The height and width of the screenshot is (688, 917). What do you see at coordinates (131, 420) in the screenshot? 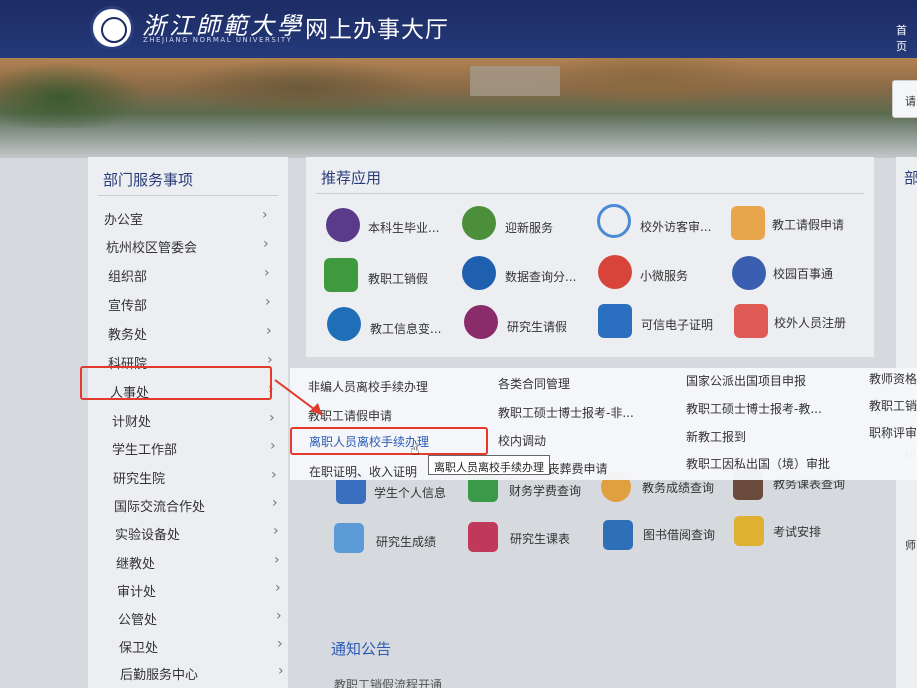
I see `dept-item-finance: 计财处` at bounding box center [131, 420].